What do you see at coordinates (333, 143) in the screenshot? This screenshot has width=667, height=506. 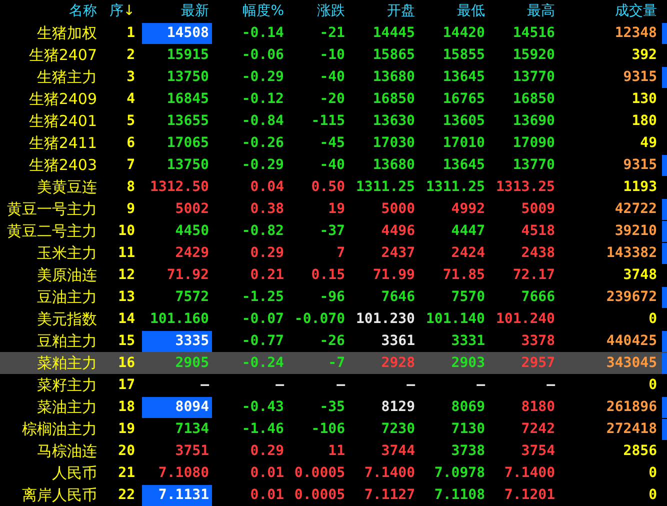 I see `table-row: 生猪2411 6 17065 -0.26 -45 17030 17010 17090 49` at bounding box center [333, 143].